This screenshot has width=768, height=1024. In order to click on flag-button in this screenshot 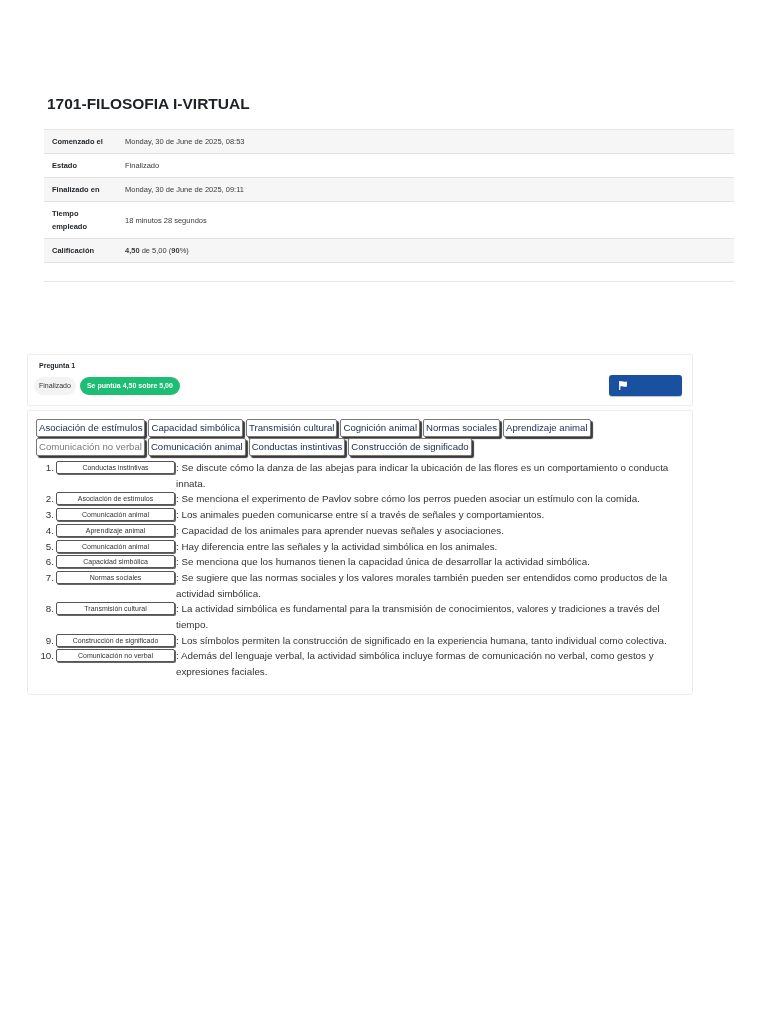, I will do `click(645, 385)`.